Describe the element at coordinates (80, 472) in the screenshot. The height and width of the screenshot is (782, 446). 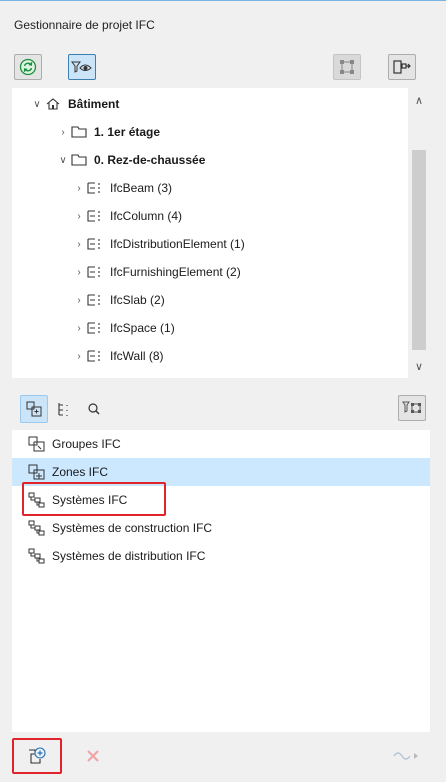
I see `list-item-label: Zones IFC` at that location.